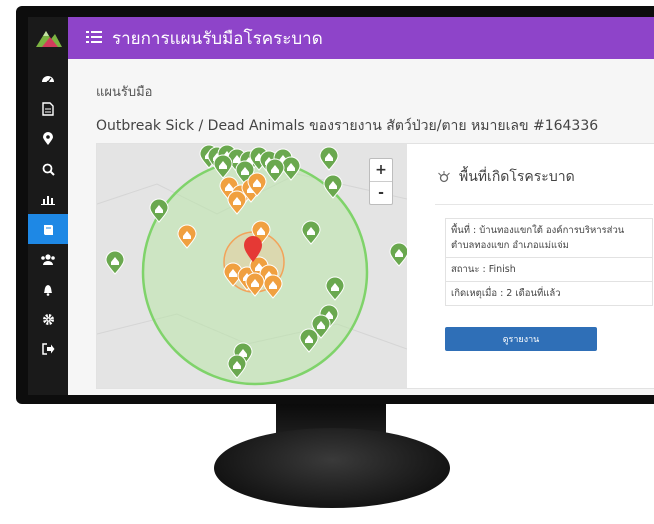 The width and height of the screenshot is (654, 524). I want to click on nav-notifications, so click(48, 289).